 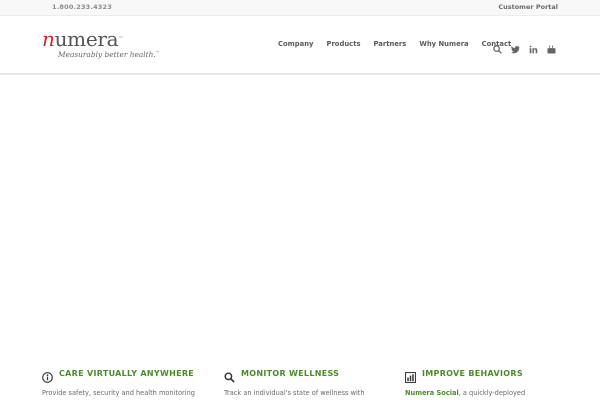 What do you see at coordinates (551, 46) in the screenshot?
I see `youtube-icon` at bounding box center [551, 46].